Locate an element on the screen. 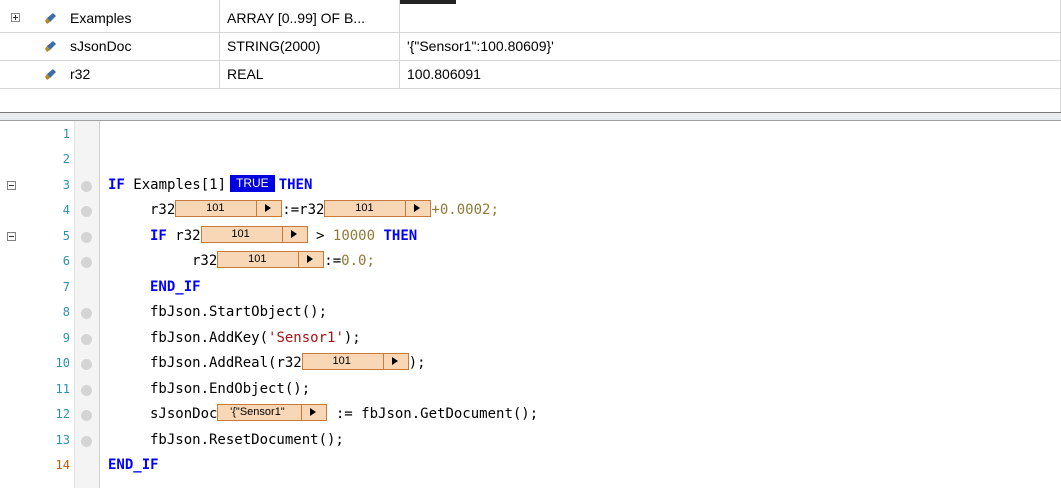 This screenshot has height=488, width=1061. code-line-10: fbJson.AddReal(r32 101); is located at coordinates (288, 363).